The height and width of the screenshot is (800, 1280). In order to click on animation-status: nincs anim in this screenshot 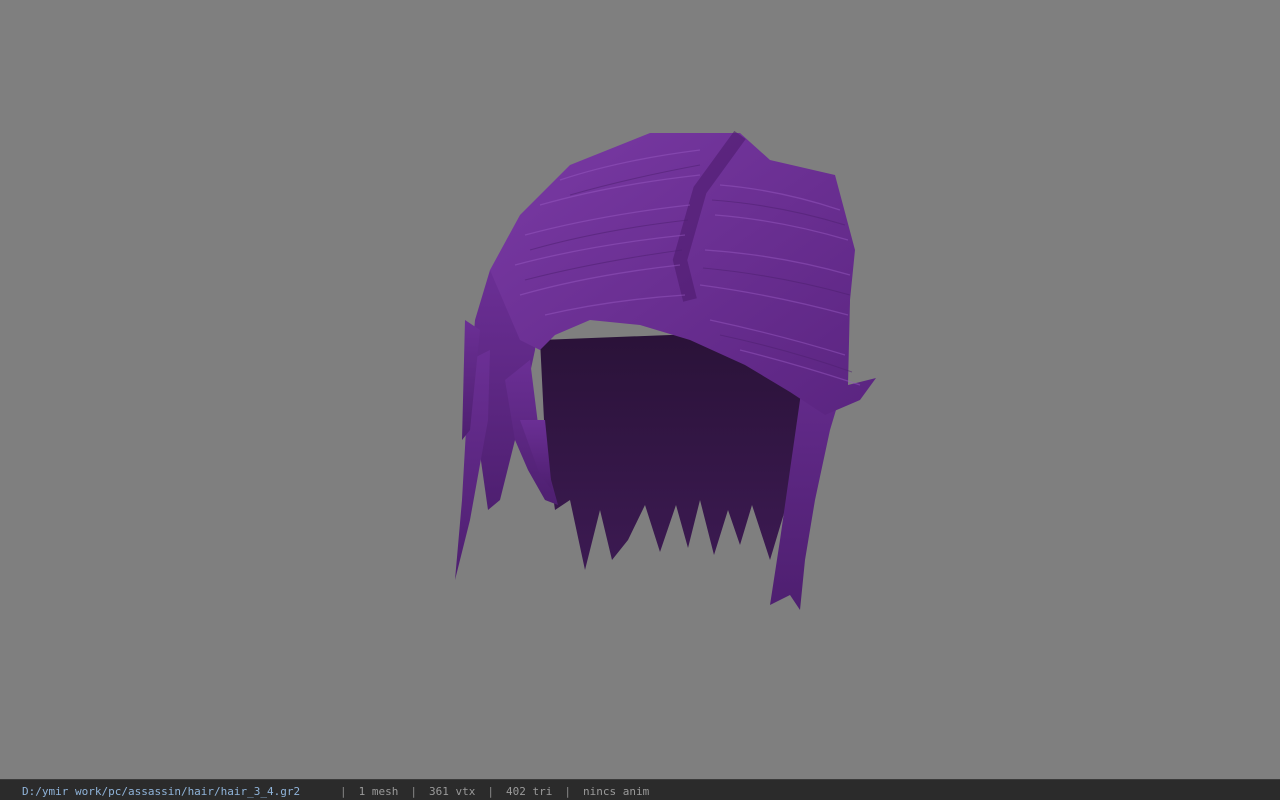, I will do `click(616, 791)`.